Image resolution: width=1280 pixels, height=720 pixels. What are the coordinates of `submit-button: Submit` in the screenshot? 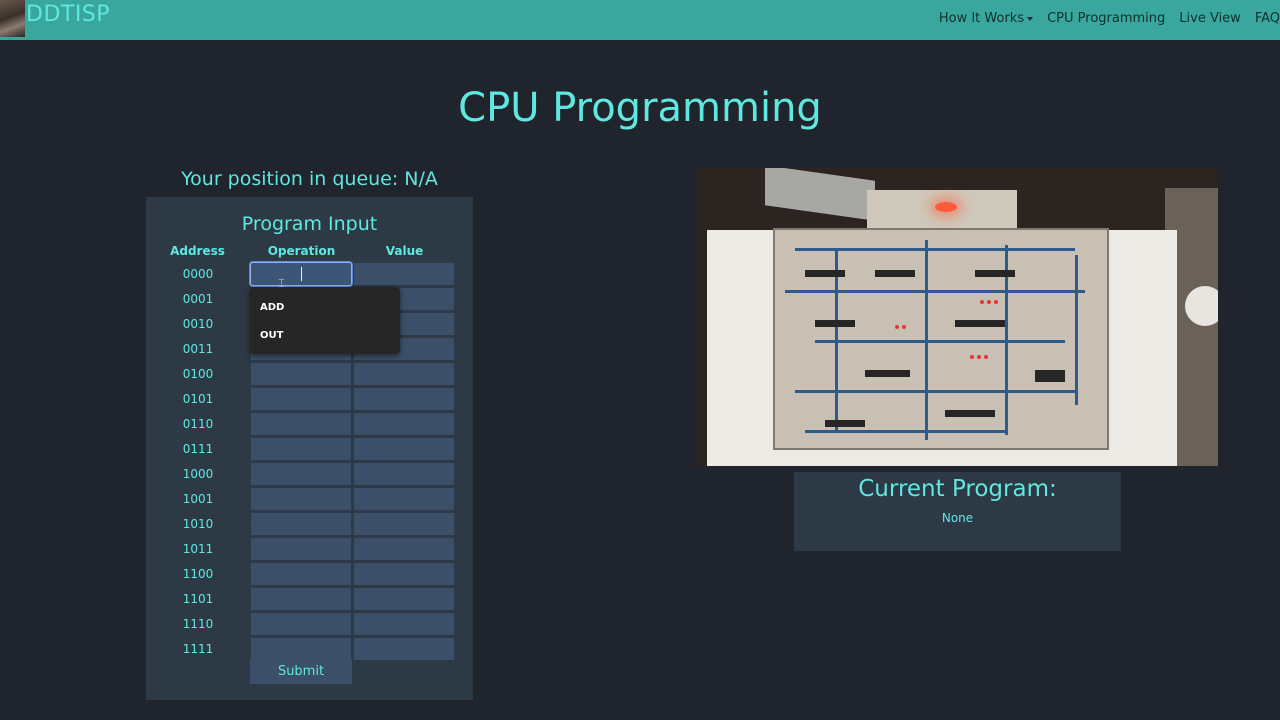 It's located at (301, 671).